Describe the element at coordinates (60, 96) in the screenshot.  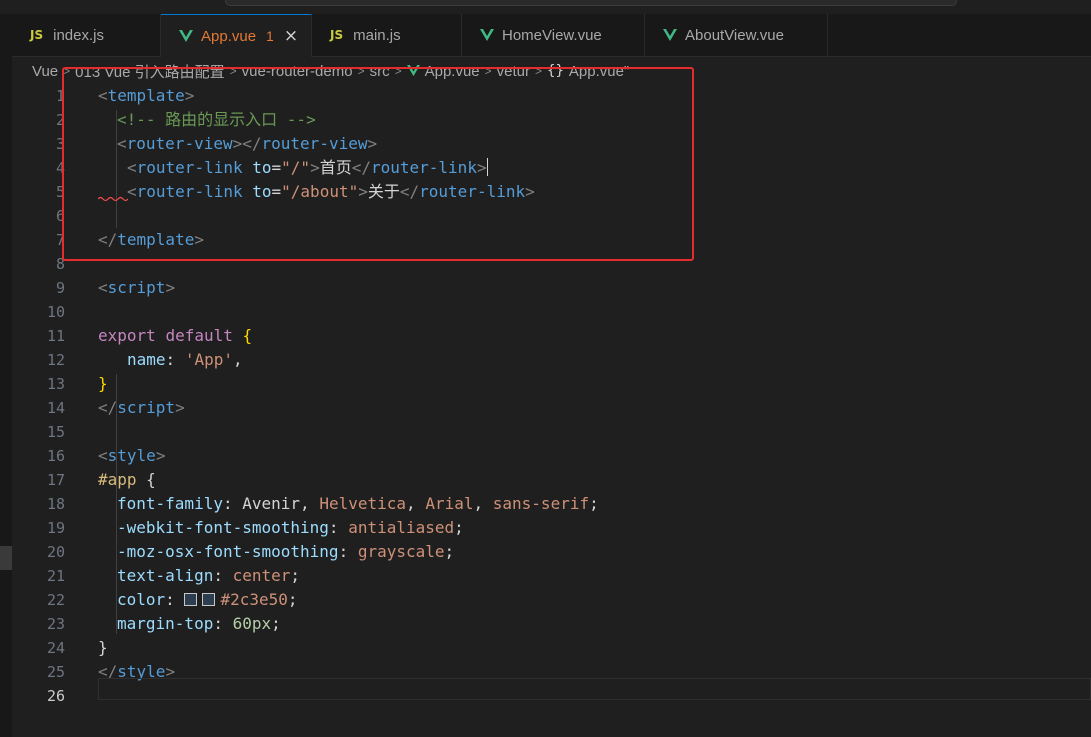
I see `line-number: 1` at that location.